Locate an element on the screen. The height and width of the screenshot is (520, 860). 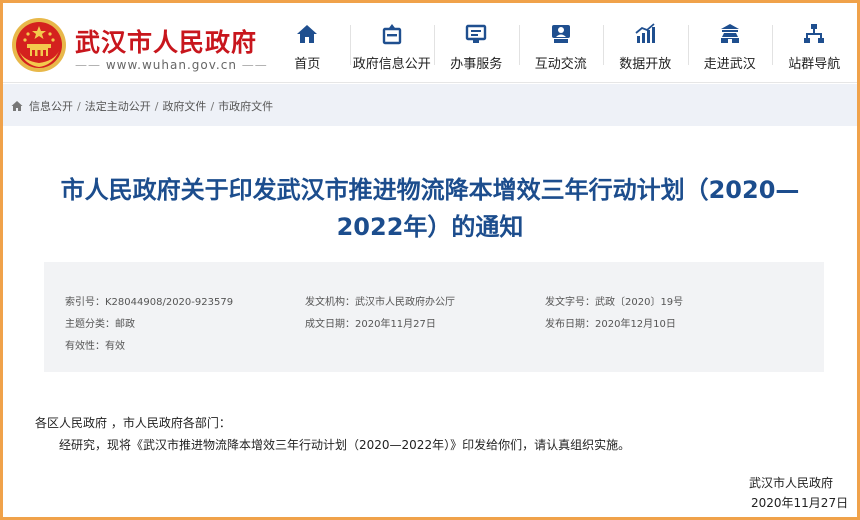
site-logo: 武汉市人民政府 —— www.wuhan.gov.cn —— is located at coordinates (139, 45).